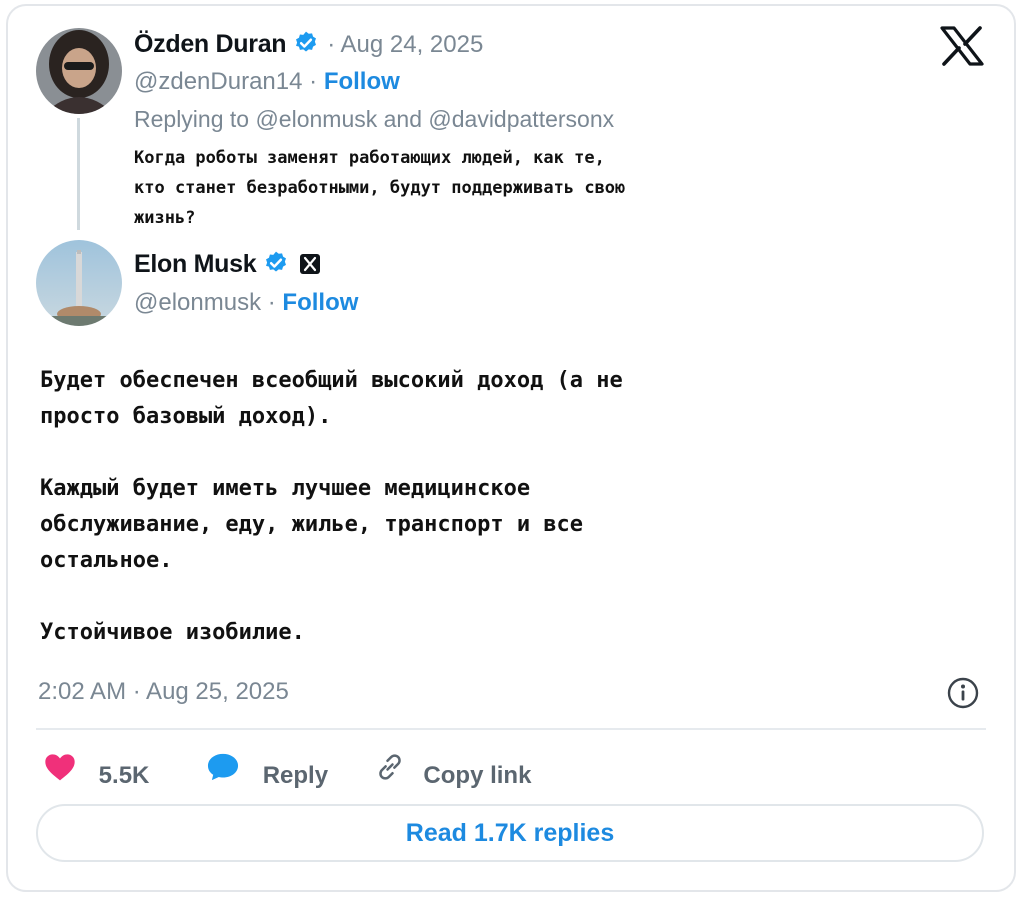 This screenshot has width=1024, height=900. What do you see at coordinates (163, 692) in the screenshot?
I see `tweet-timestamp: 2:02 AM · Aug 25, 2025` at bounding box center [163, 692].